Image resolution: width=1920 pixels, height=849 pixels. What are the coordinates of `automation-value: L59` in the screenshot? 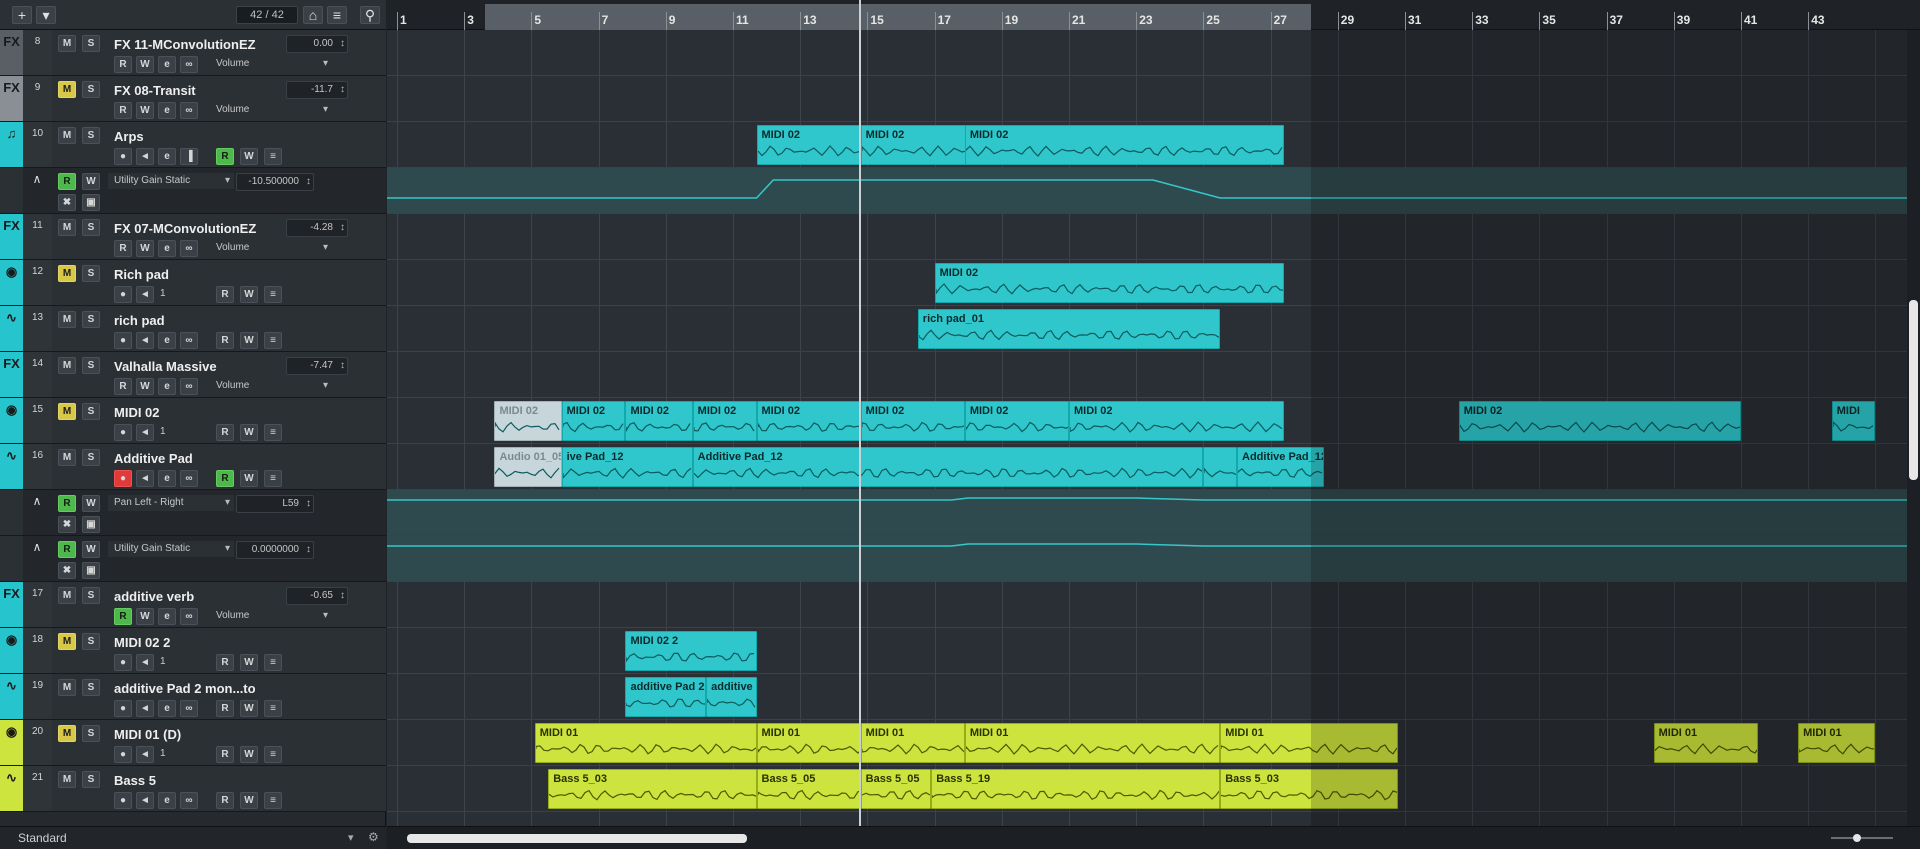 It's located at (275, 504).